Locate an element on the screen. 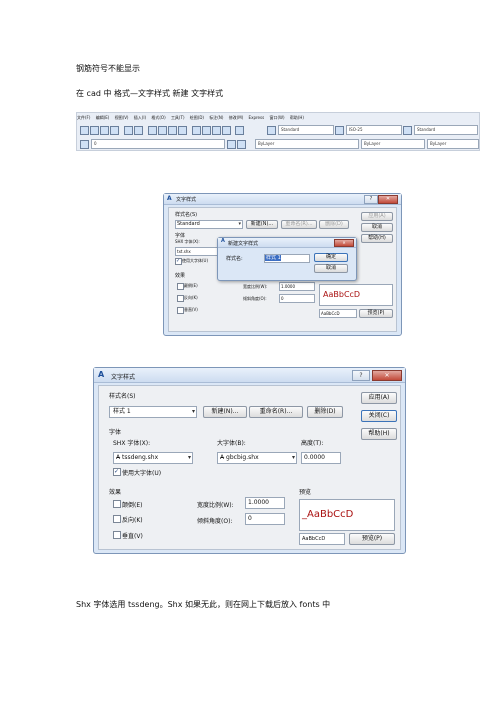 The width and height of the screenshot is (496, 702). tool-palette-icon is located at coordinates (216, 130).